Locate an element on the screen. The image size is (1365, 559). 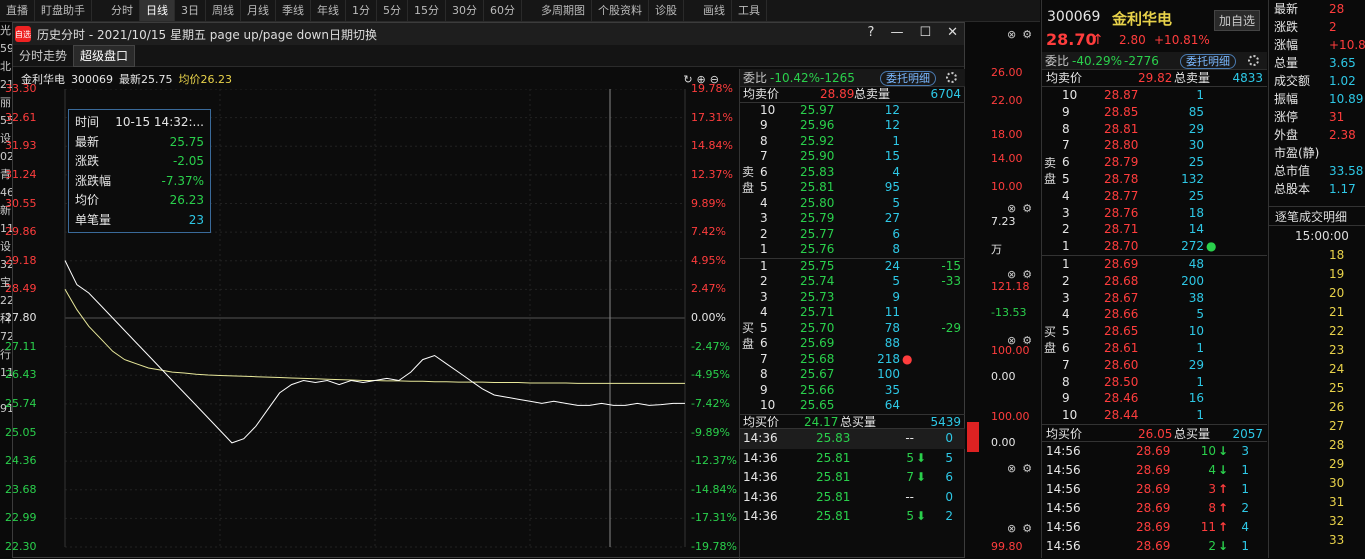
level-volume: 132 is located at coordinates (1192, 178).